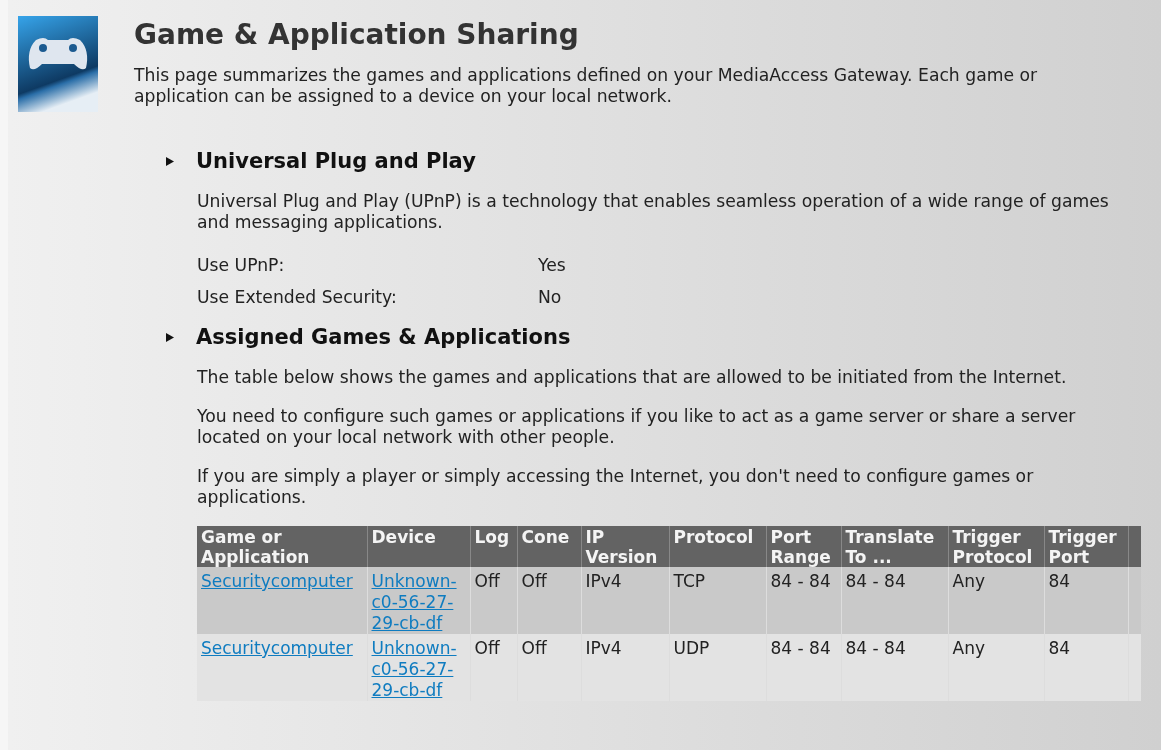 This screenshot has width=1161, height=750. What do you see at coordinates (58, 64) in the screenshot?
I see `gamepad-icon` at bounding box center [58, 64].